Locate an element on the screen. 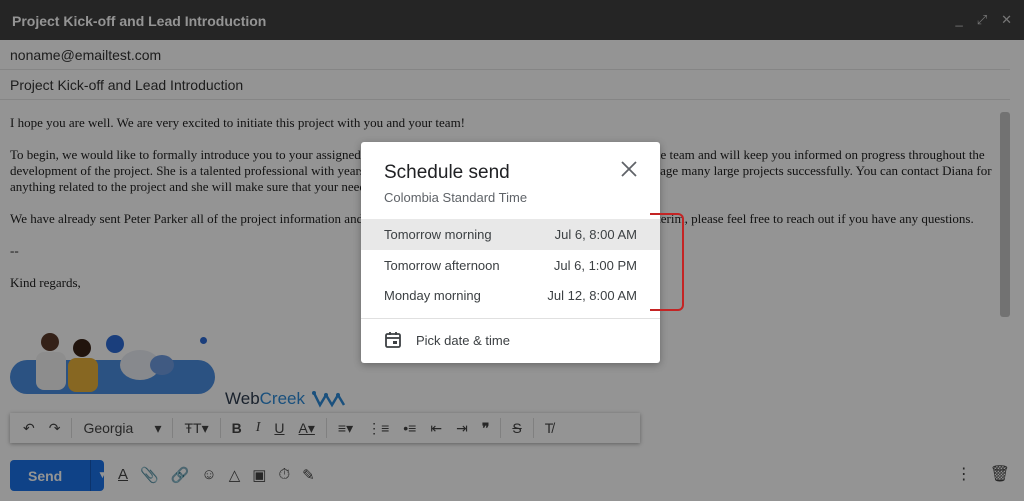 This screenshot has width=1024, height=501. option-name: Monday morning is located at coordinates (432, 295).